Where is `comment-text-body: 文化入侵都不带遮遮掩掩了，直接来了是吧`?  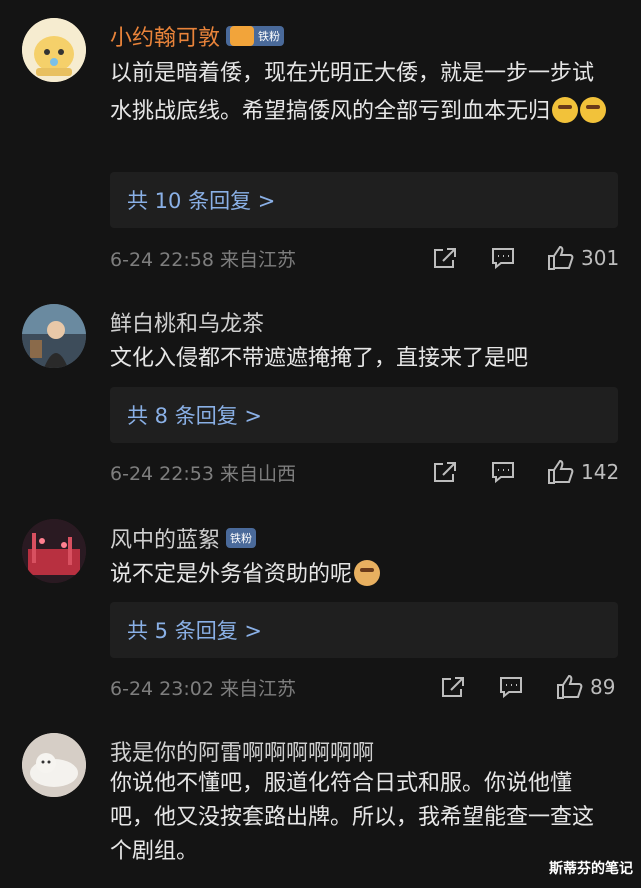
comment-text-body: 文化入侵都不带遮遮掩掩了，直接来了是吧 is located at coordinates (319, 358).